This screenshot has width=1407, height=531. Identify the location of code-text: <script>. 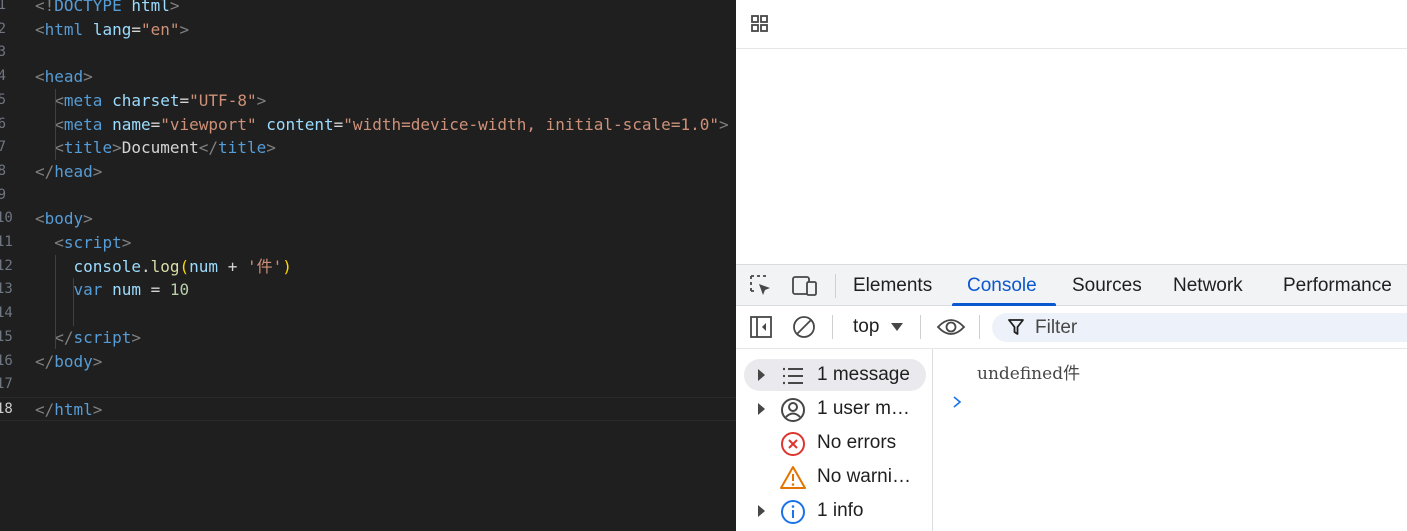
(83, 243).